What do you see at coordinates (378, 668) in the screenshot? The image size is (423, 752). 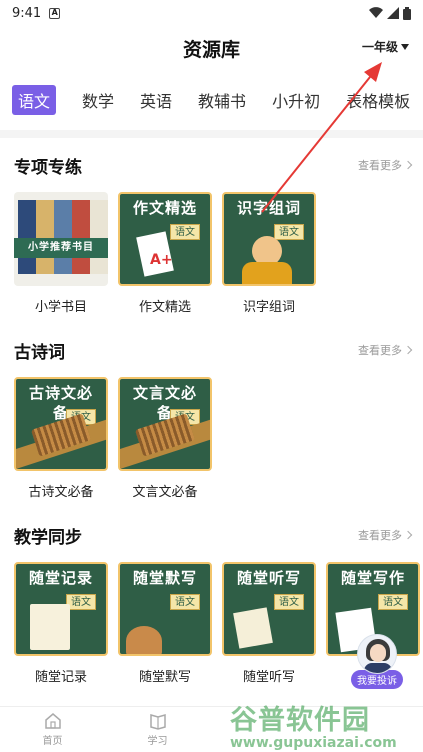 I see `avatar-suit` at bounding box center [378, 668].